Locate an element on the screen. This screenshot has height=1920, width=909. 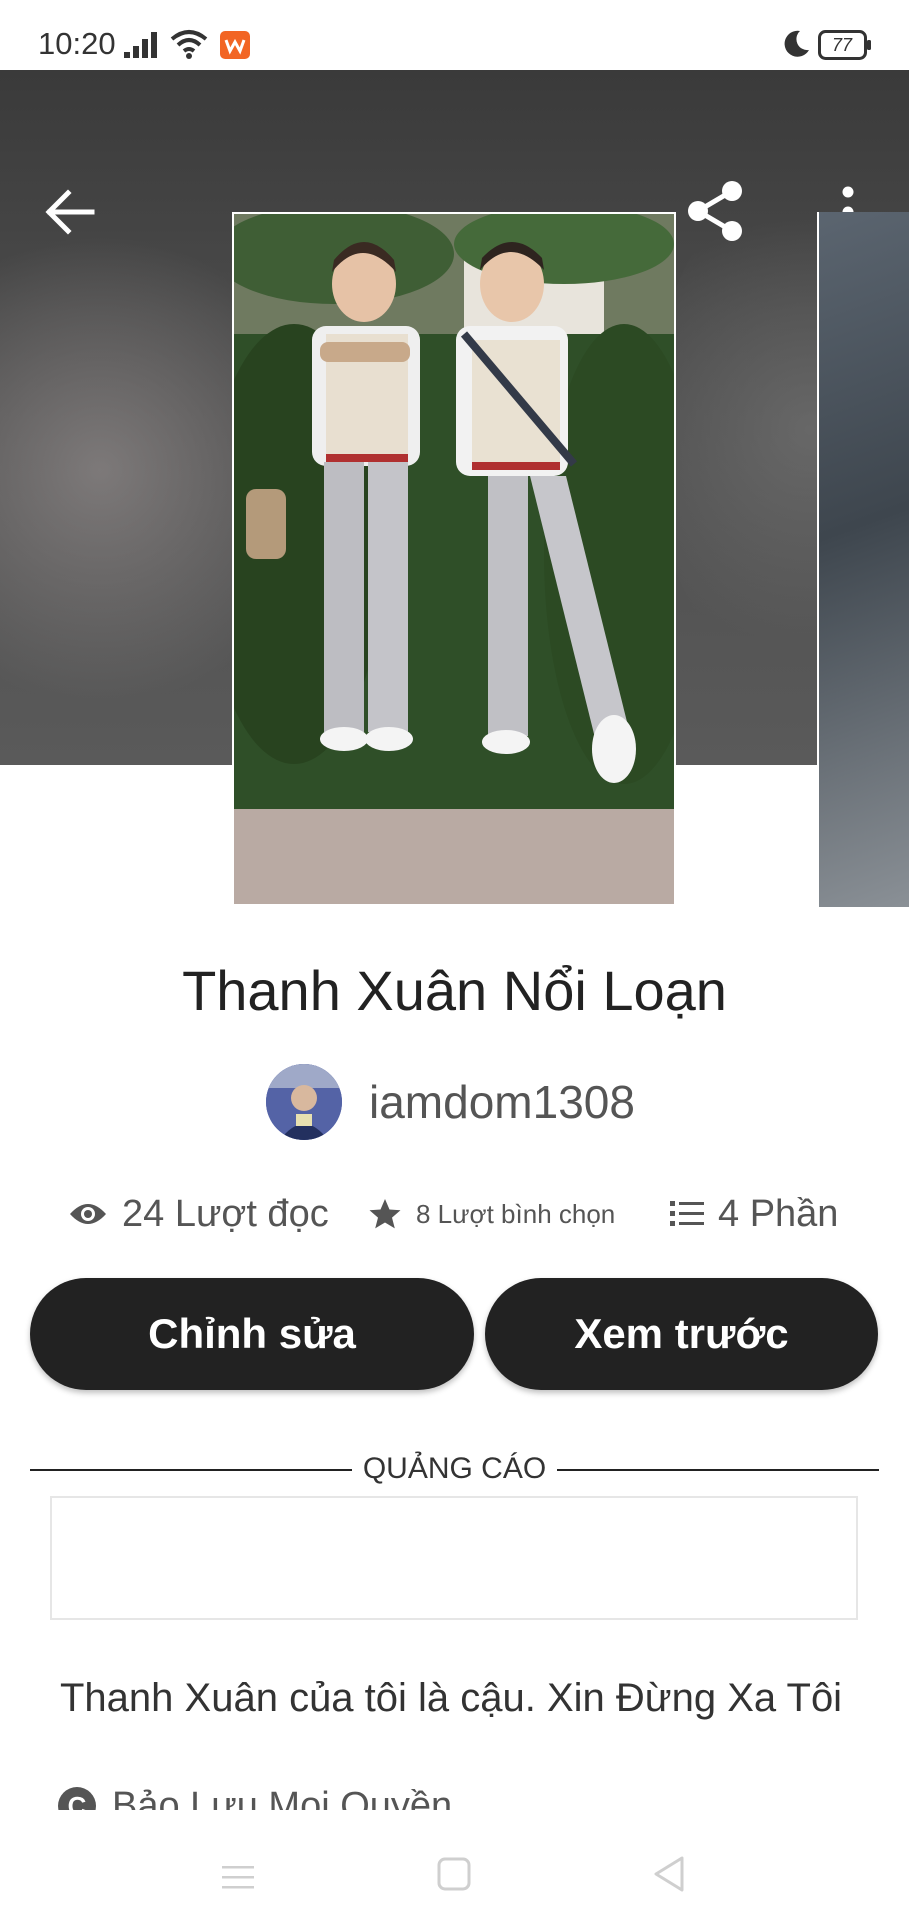
reads-count: 24 Lượt đọc is located at coordinates (225, 1213).